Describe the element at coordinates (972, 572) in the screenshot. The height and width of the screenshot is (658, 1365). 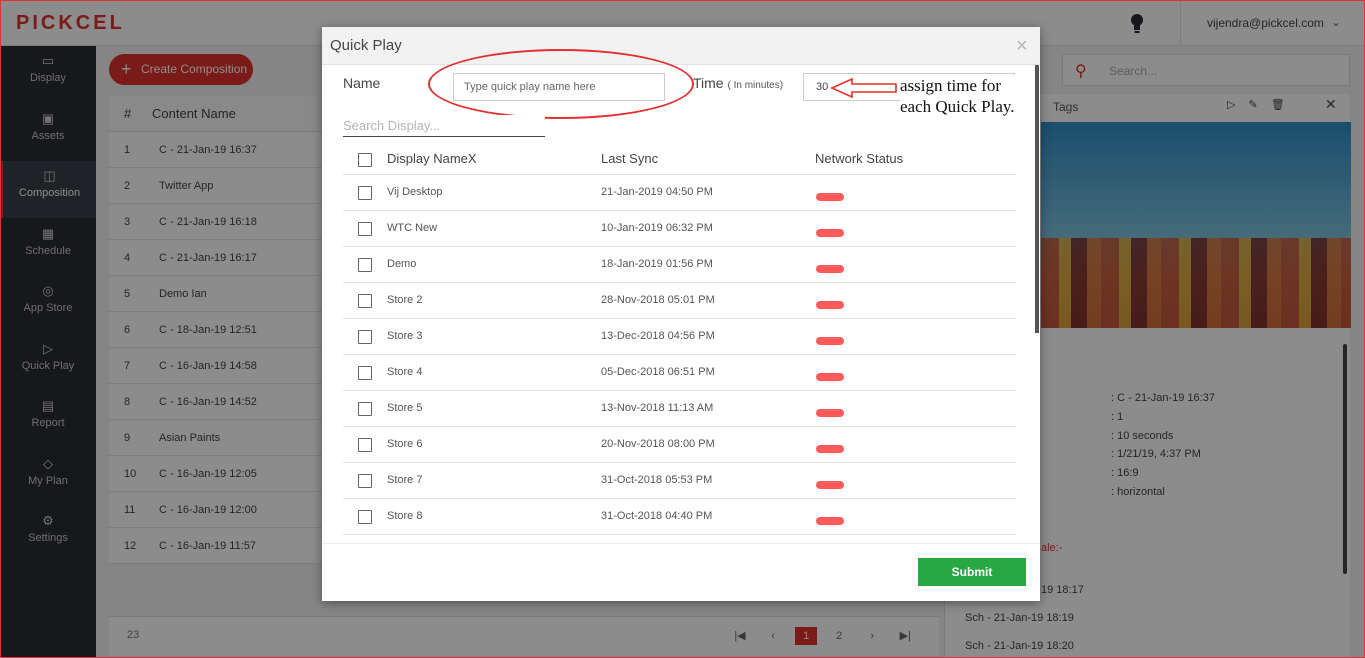
I see `submit-button: Submit` at that location.